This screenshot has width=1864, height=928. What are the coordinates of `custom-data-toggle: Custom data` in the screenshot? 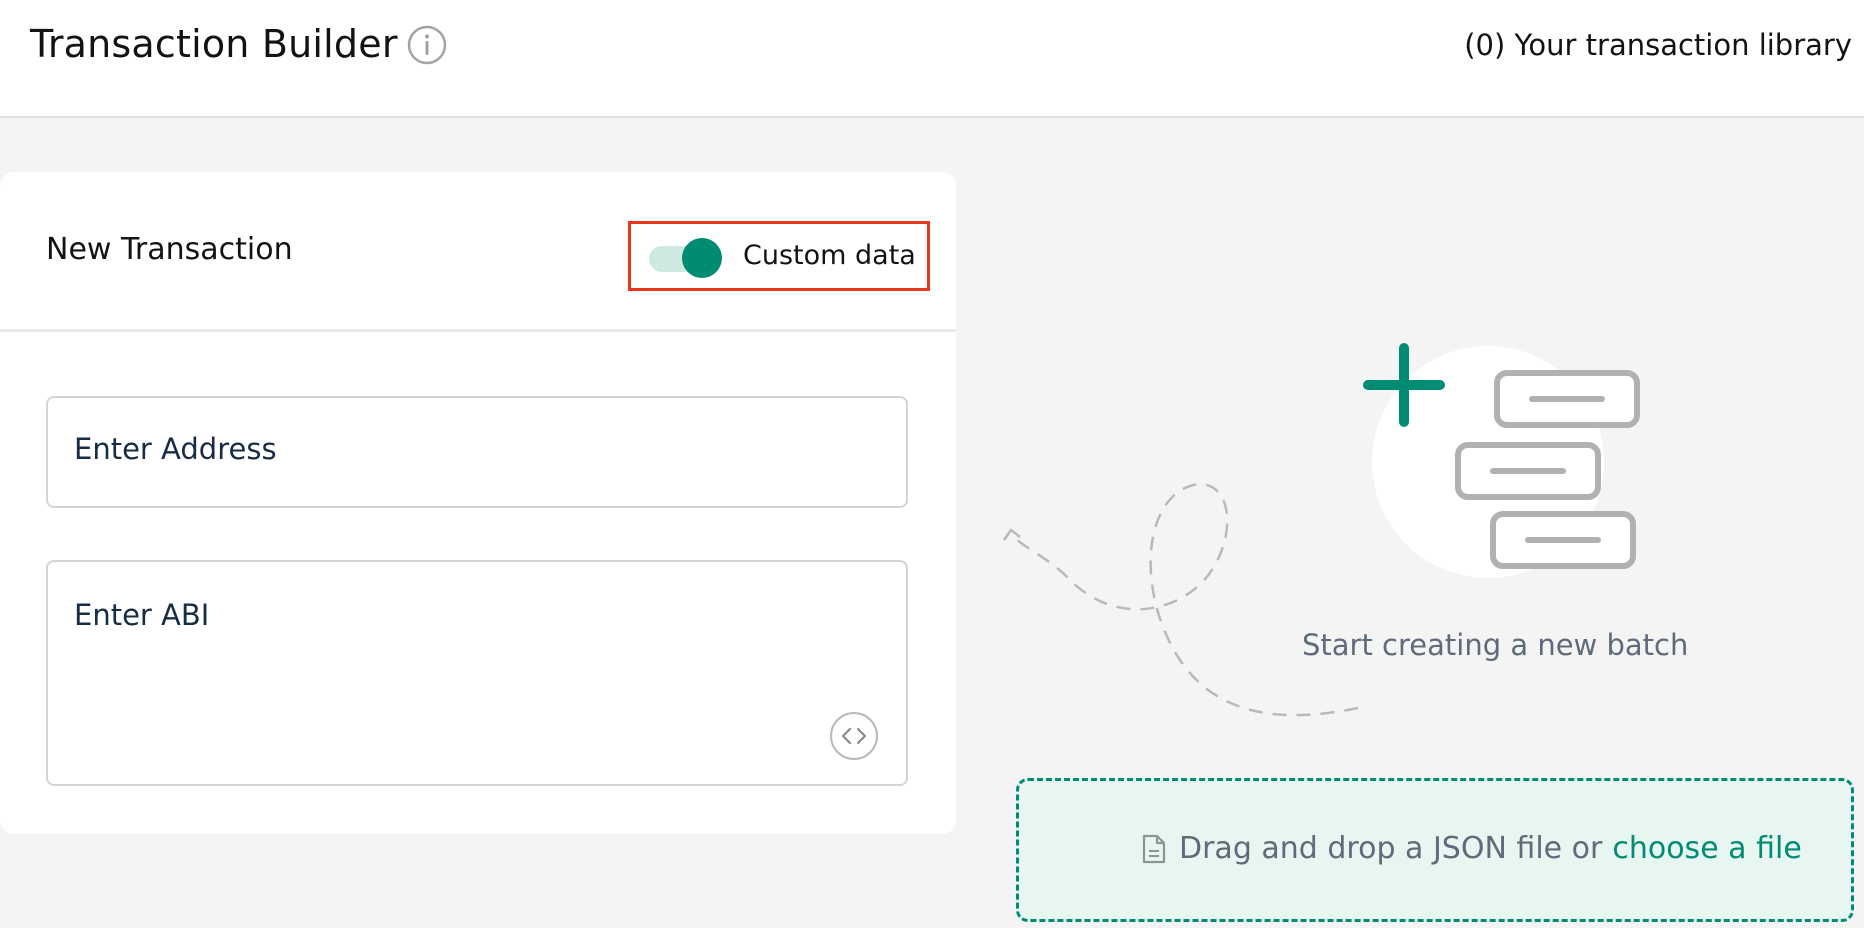 It's located at (779, 256).